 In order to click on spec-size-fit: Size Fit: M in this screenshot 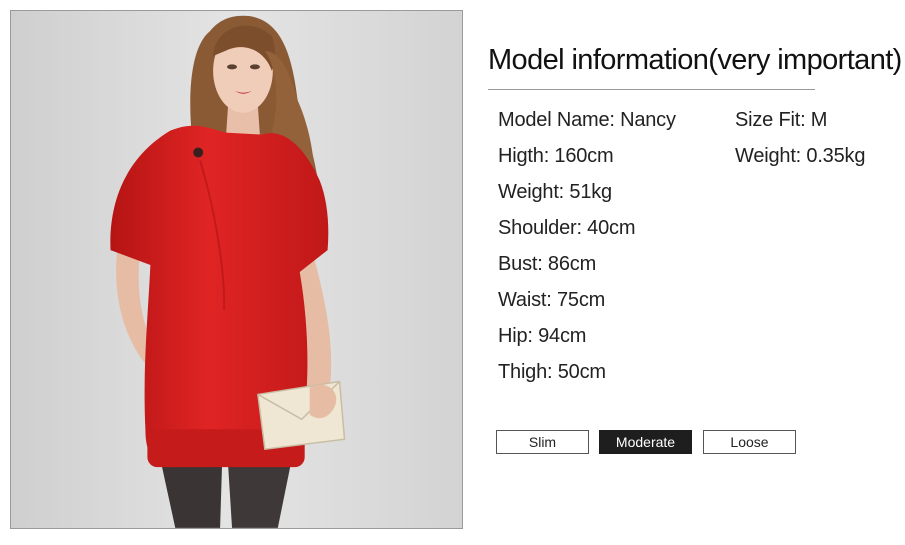, I will do `click(781, 120)`.